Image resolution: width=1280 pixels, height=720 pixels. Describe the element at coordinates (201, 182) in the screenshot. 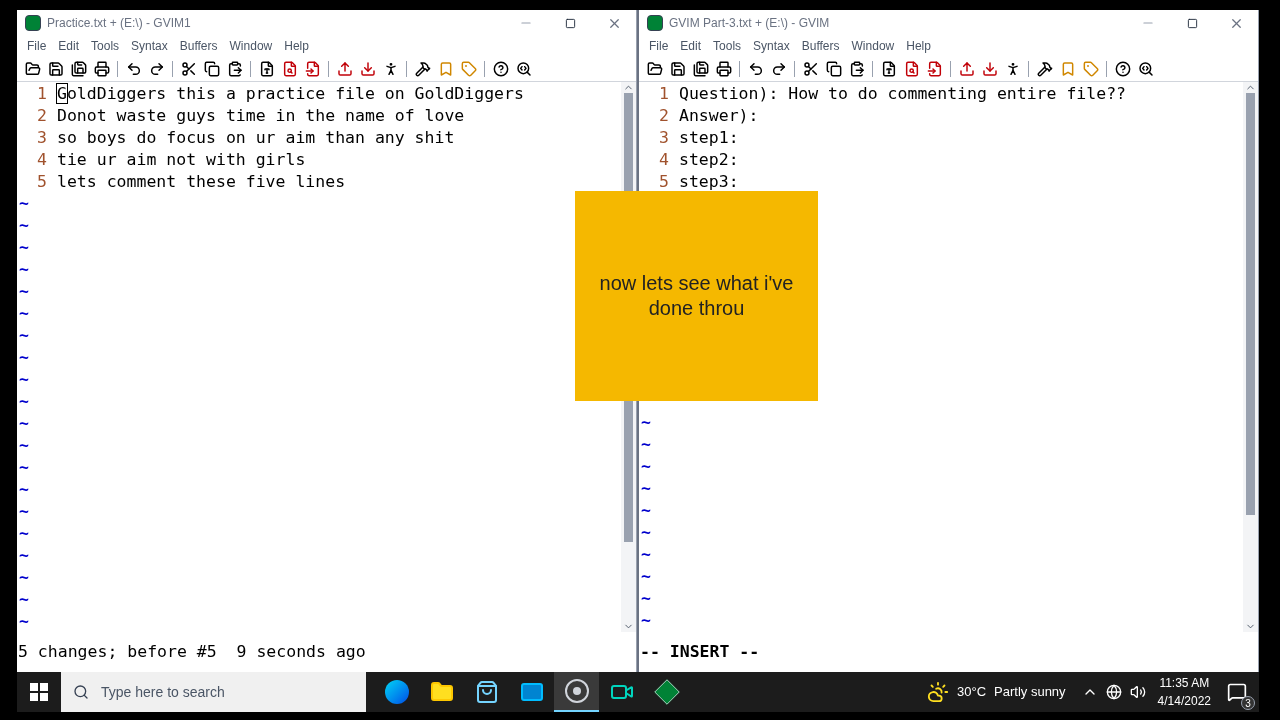

I see `editor-line: lets comment these five lines` at that location.